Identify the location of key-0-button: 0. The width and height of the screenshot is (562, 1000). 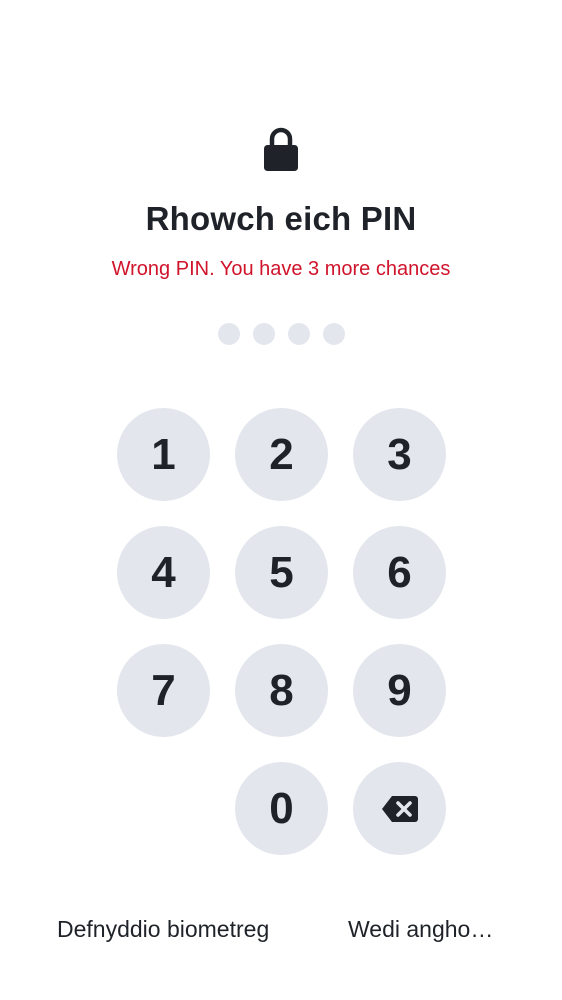
(281, 808).